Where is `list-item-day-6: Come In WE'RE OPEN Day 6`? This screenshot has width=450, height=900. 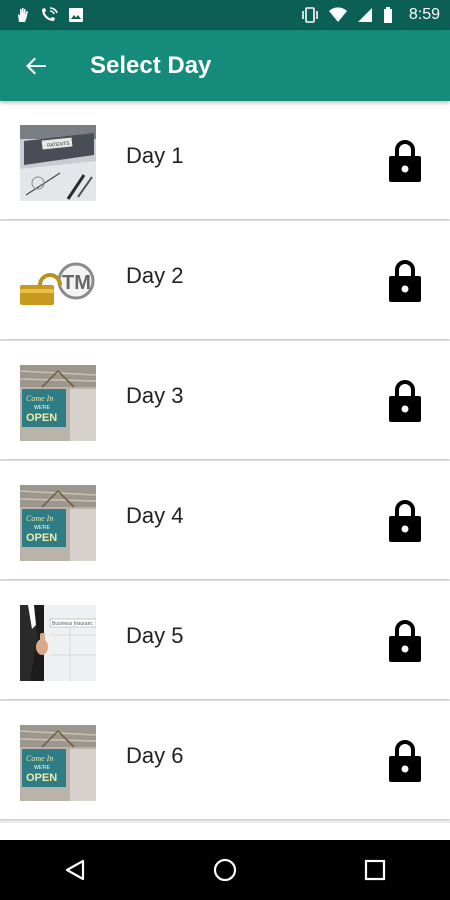 list-item-day-6: Come In WE'RE OPEN Day 6 is located at coordinates (225, 760).